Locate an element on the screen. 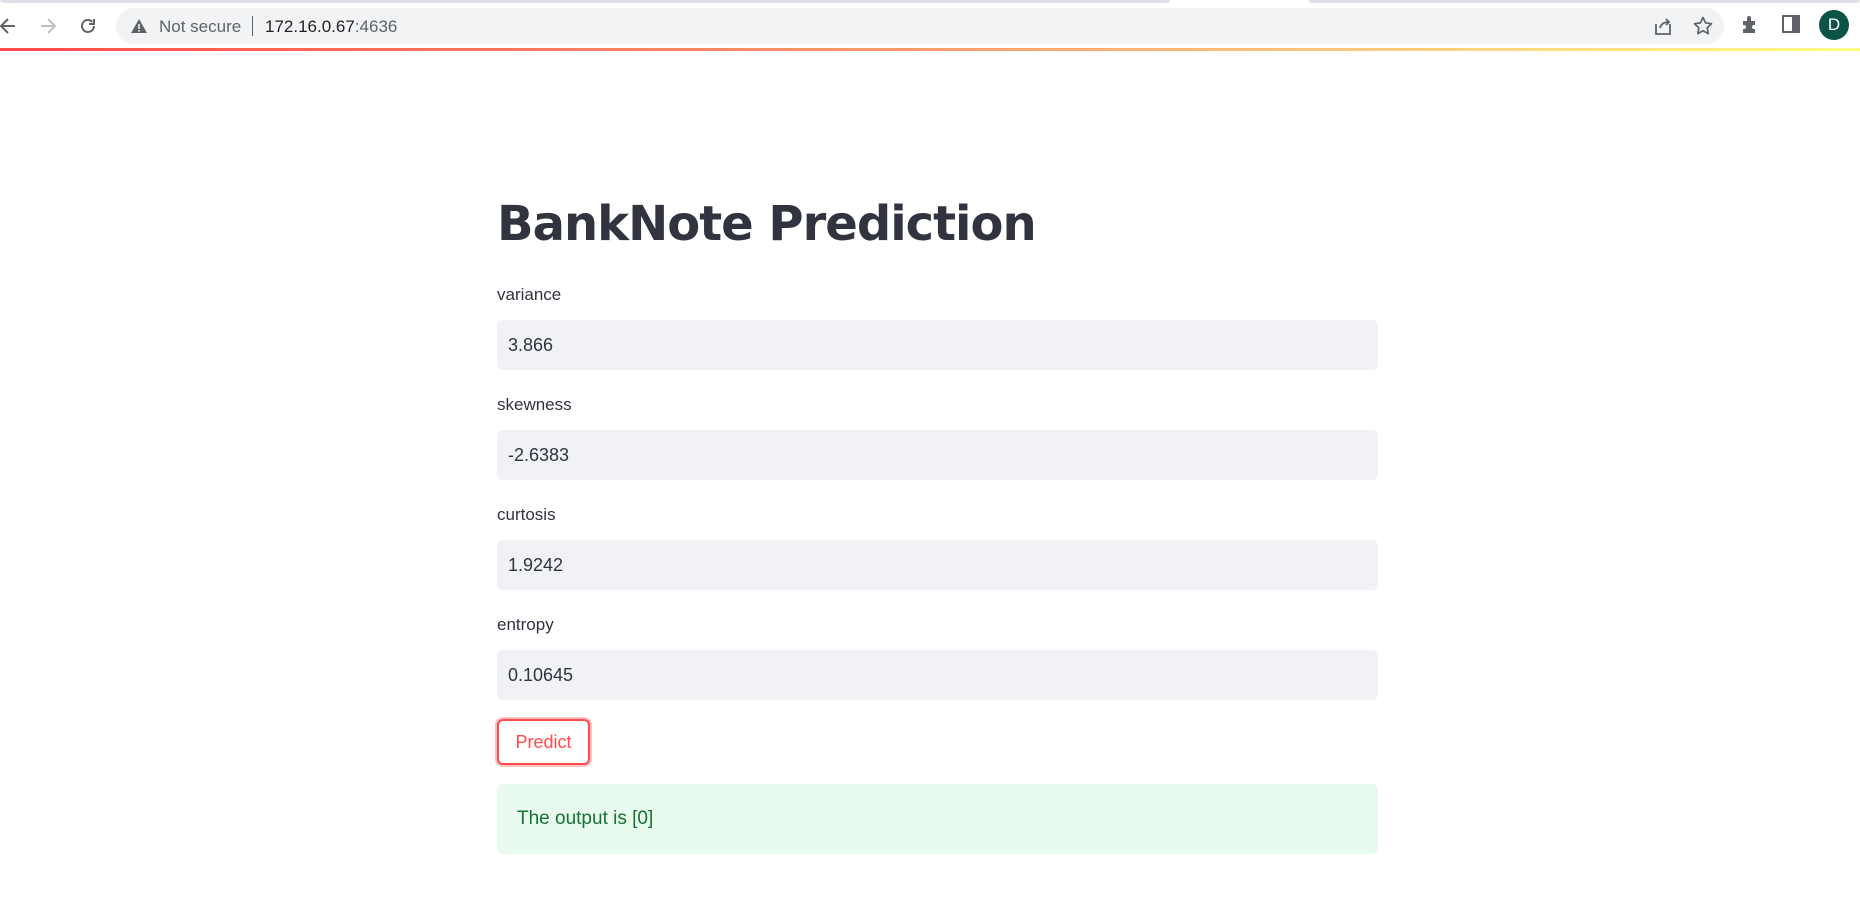  arrow-right-icon is located at coordinates (49, 26).